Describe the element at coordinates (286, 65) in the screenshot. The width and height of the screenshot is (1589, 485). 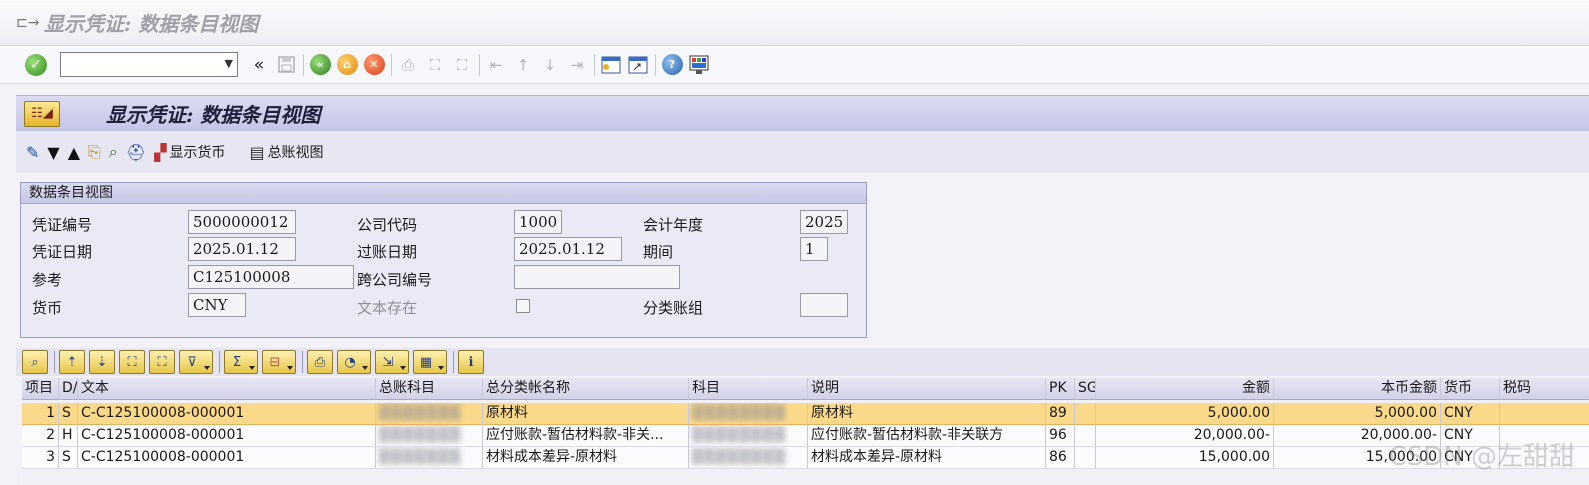
I see `save-icon` at that location.